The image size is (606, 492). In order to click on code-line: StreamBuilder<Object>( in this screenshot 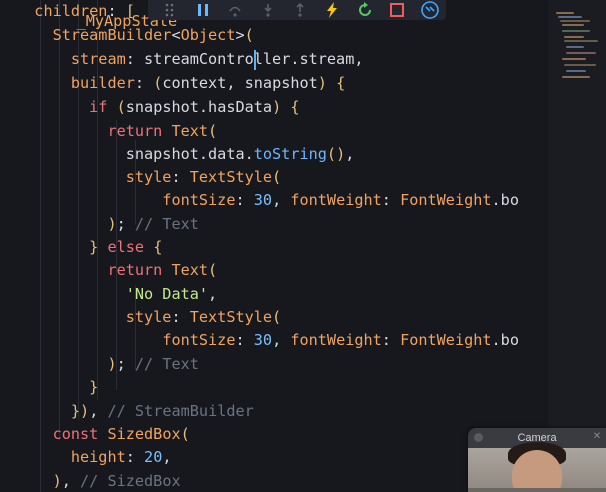, I will do `click(135, 35)`.